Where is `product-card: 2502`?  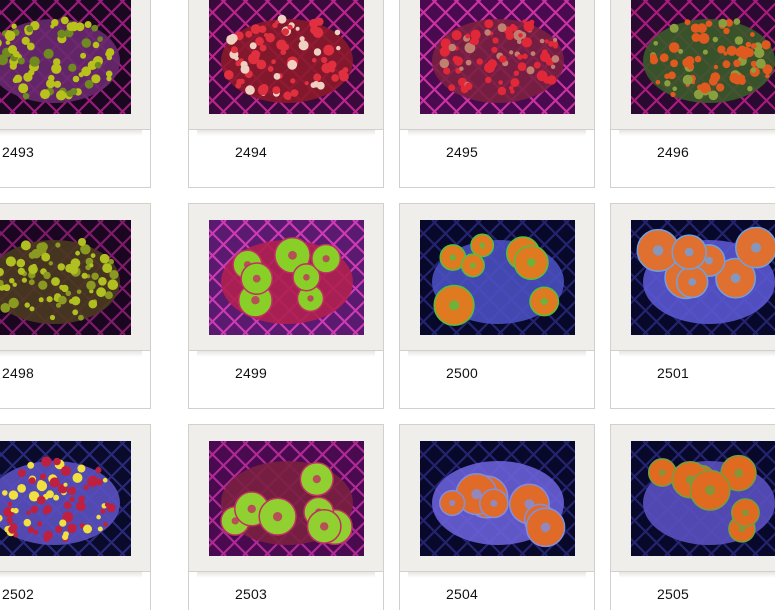 product-card: 2502 is located at coordinates (75, 517).